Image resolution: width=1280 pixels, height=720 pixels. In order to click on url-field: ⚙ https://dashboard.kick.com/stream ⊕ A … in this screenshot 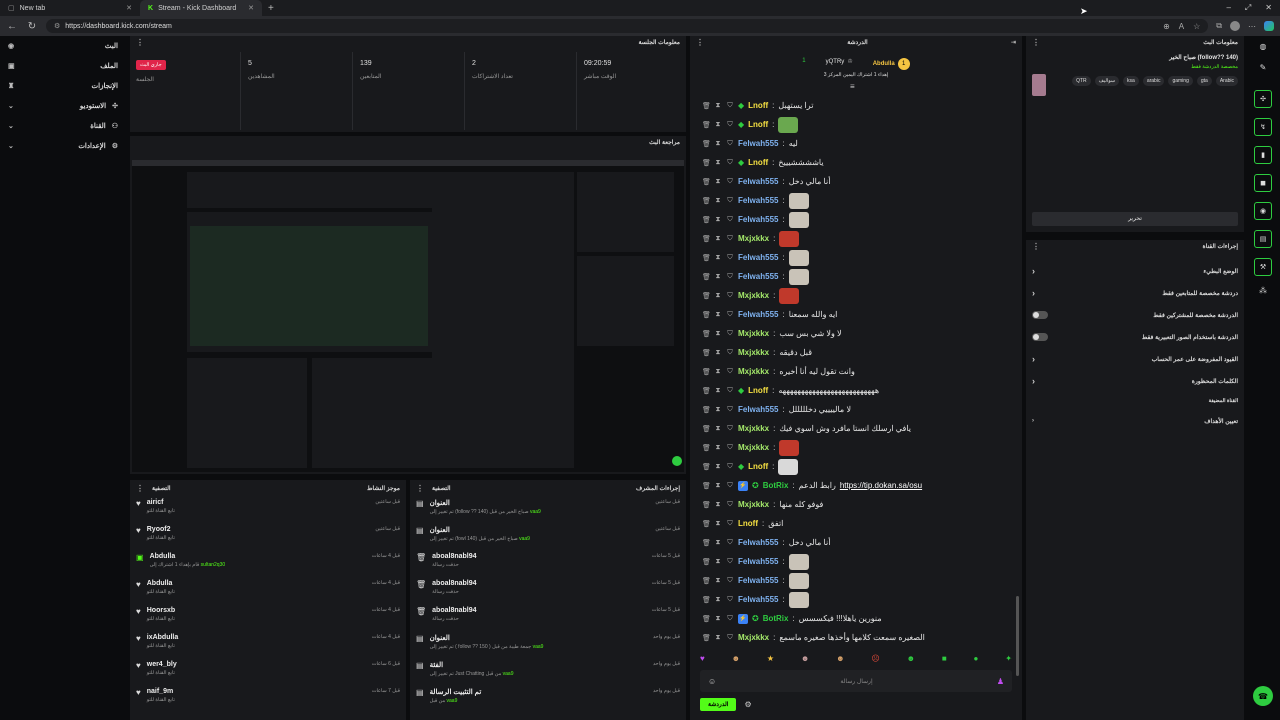, I will do `click(627, 26)`.